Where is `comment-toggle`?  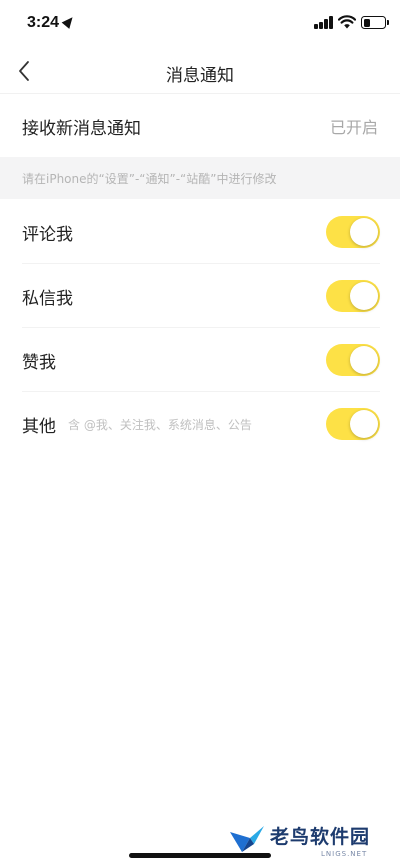
comment-toggle is located at coordinates (353, 232).